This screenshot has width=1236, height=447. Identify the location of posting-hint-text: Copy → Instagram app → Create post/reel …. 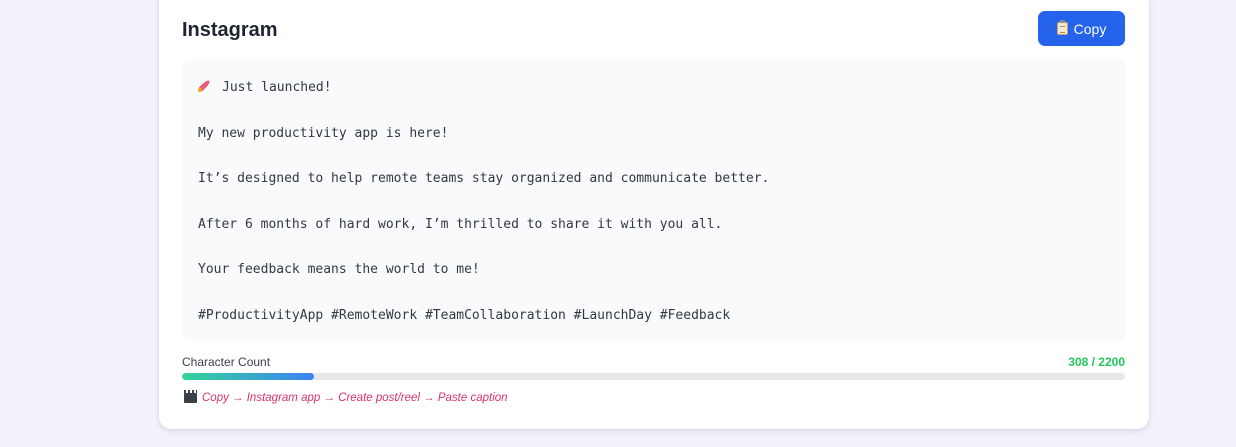
(355, 398).